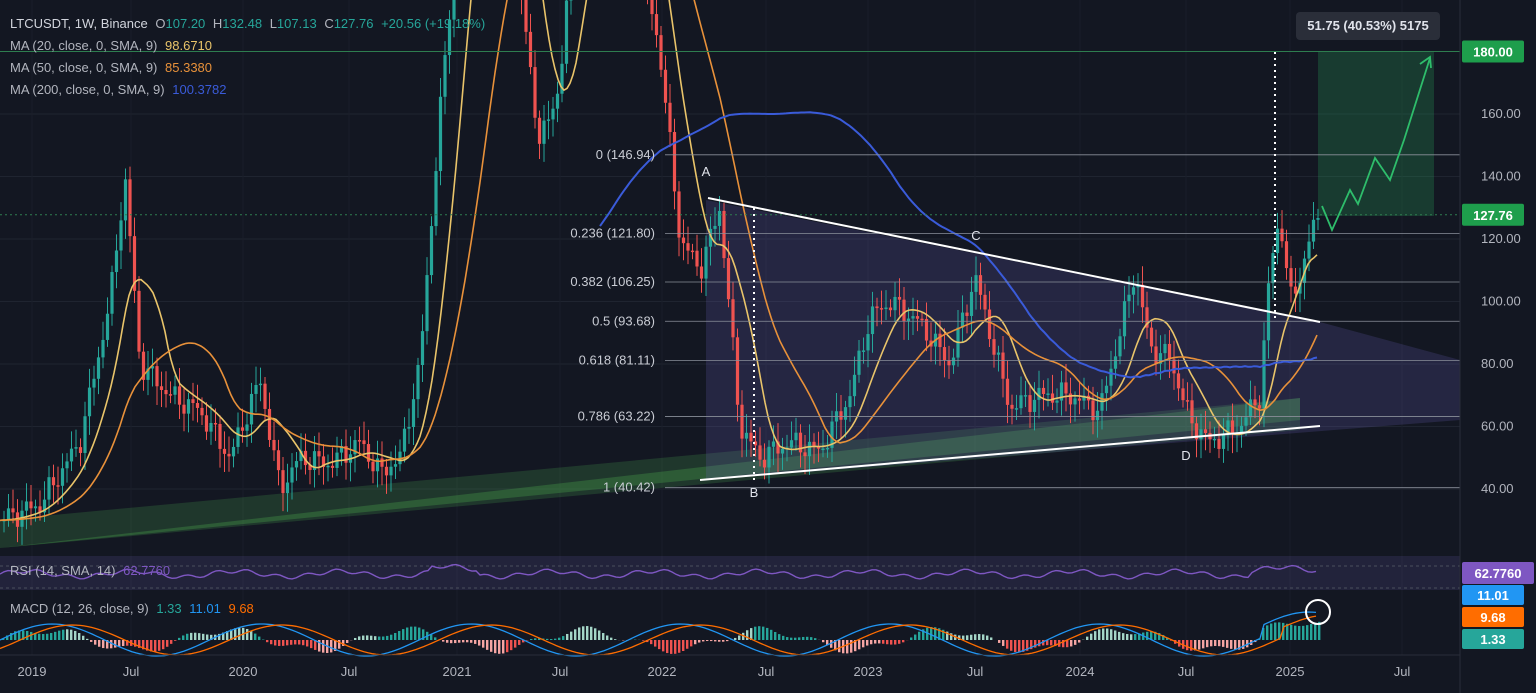  Describe the element at coordinates (199, 89) in the screenshot. I see `ma200-value: 100.3782` at that location.